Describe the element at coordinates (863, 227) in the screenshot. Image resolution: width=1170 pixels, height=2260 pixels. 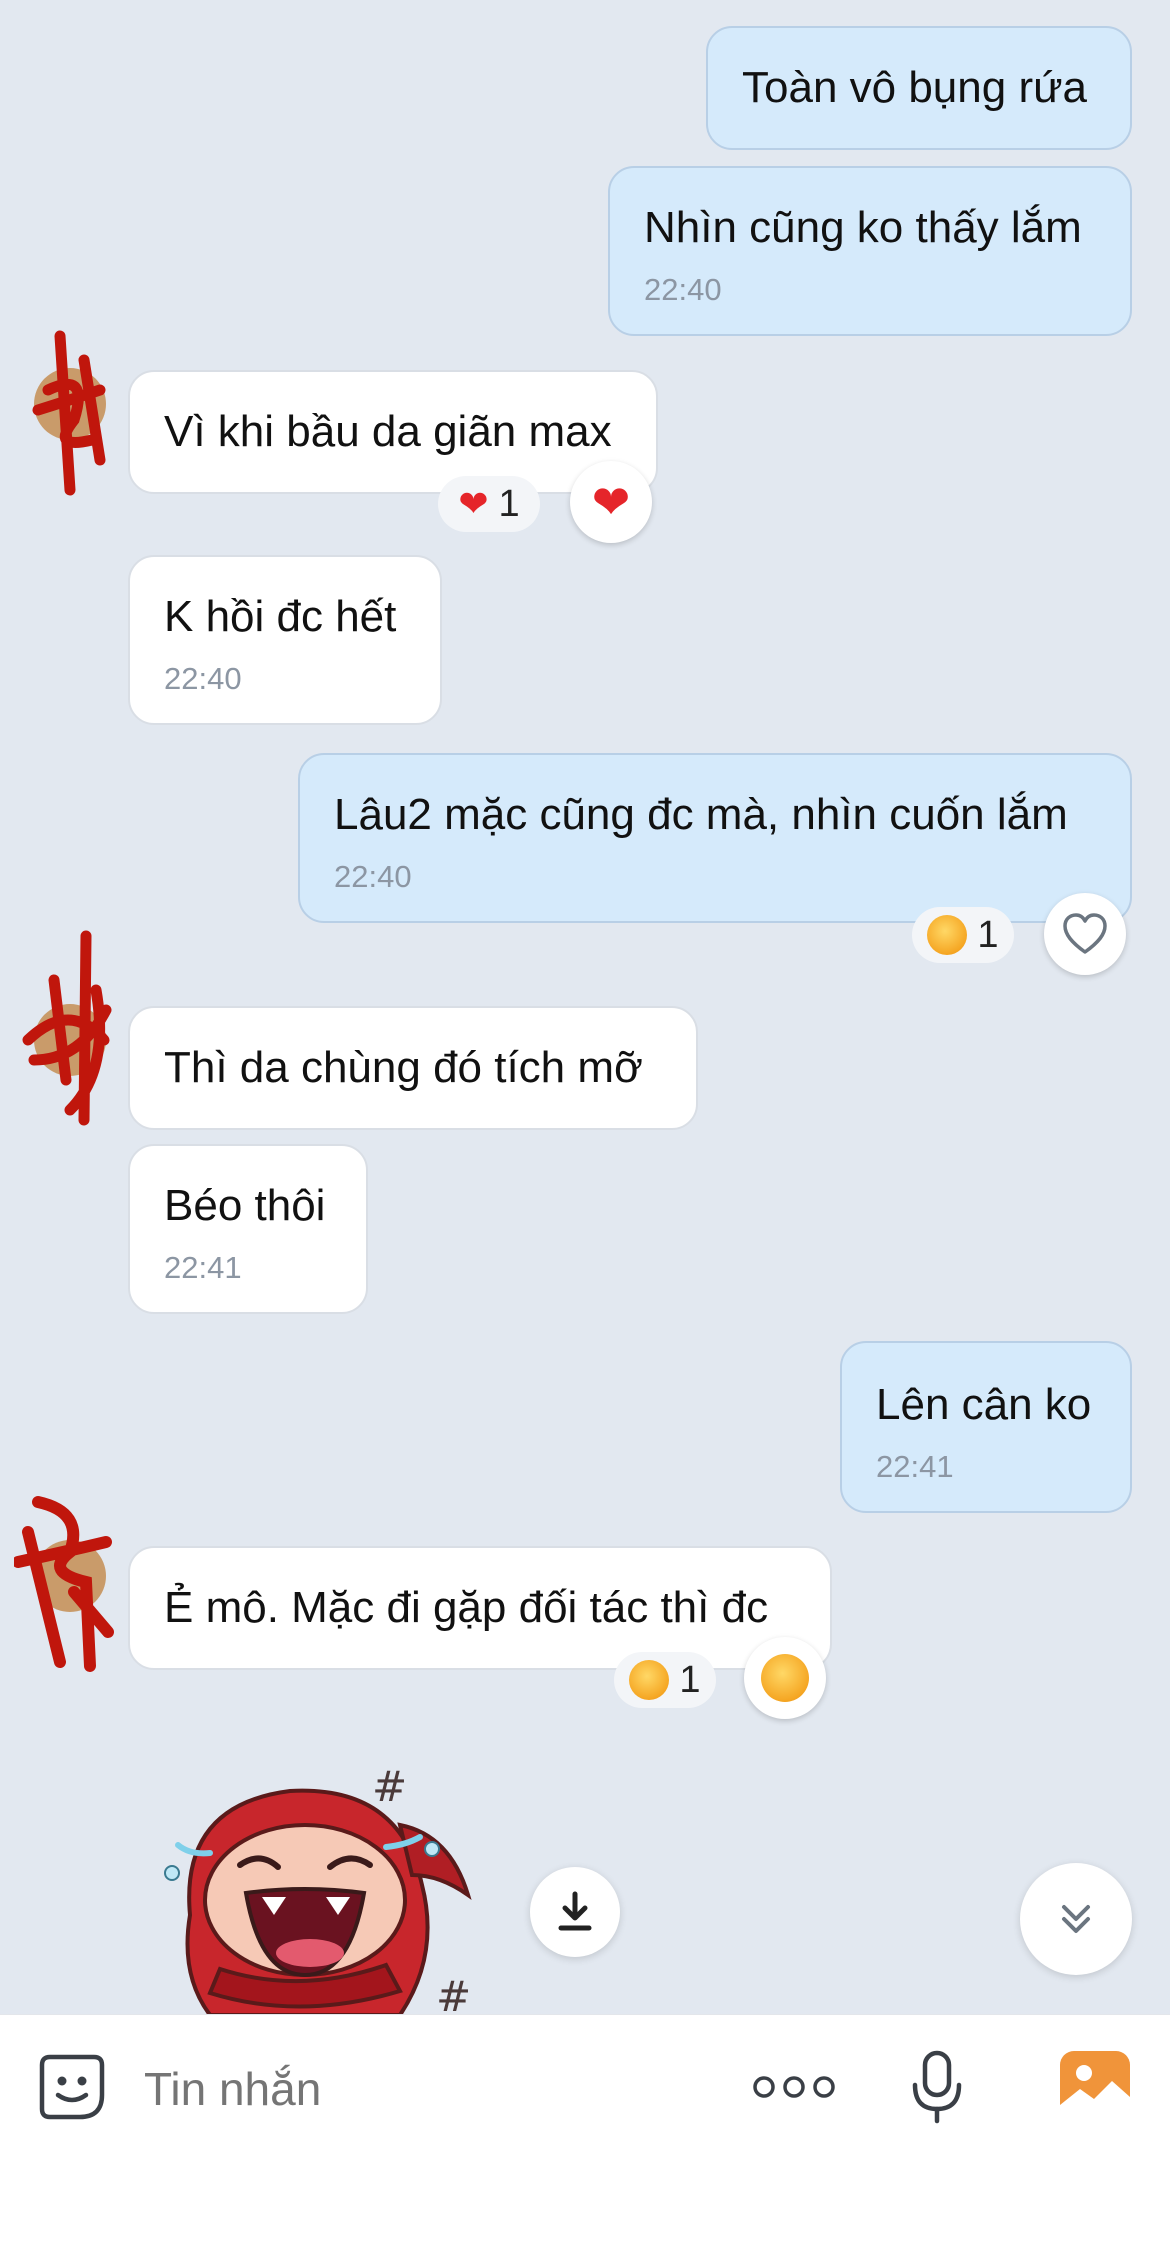
I see `message-text: Nhìn cũng ko thấy lắm` at that location.